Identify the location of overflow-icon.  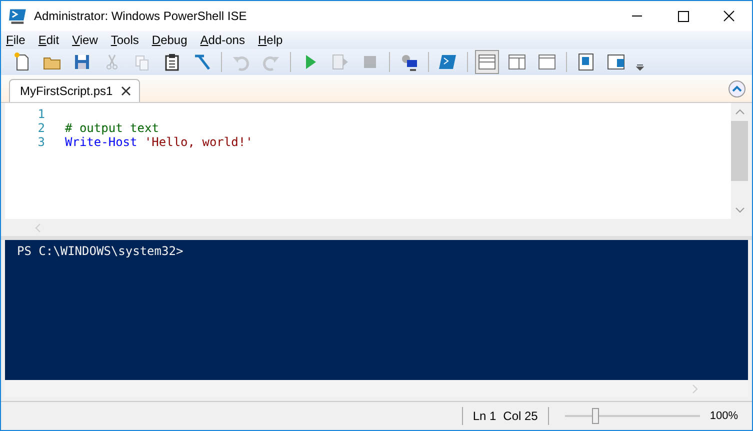
(640, 67).